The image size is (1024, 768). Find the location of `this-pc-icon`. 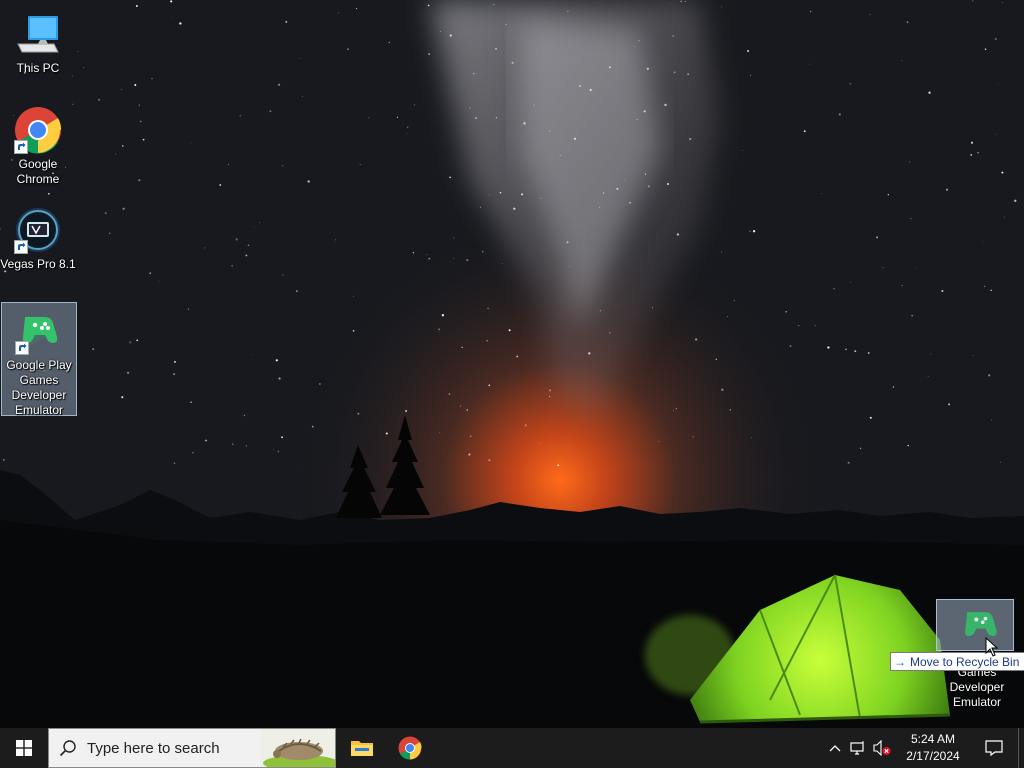

this-pc-icon is located at coordinates (38, 34).